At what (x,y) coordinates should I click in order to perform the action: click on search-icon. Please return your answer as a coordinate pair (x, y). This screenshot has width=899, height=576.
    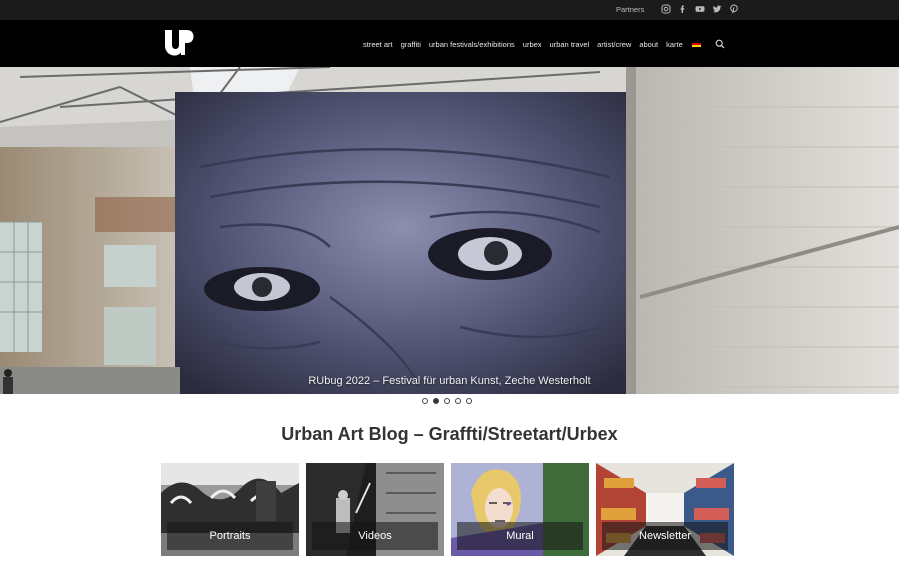
    Looking at the image, I should click on (720, 44).